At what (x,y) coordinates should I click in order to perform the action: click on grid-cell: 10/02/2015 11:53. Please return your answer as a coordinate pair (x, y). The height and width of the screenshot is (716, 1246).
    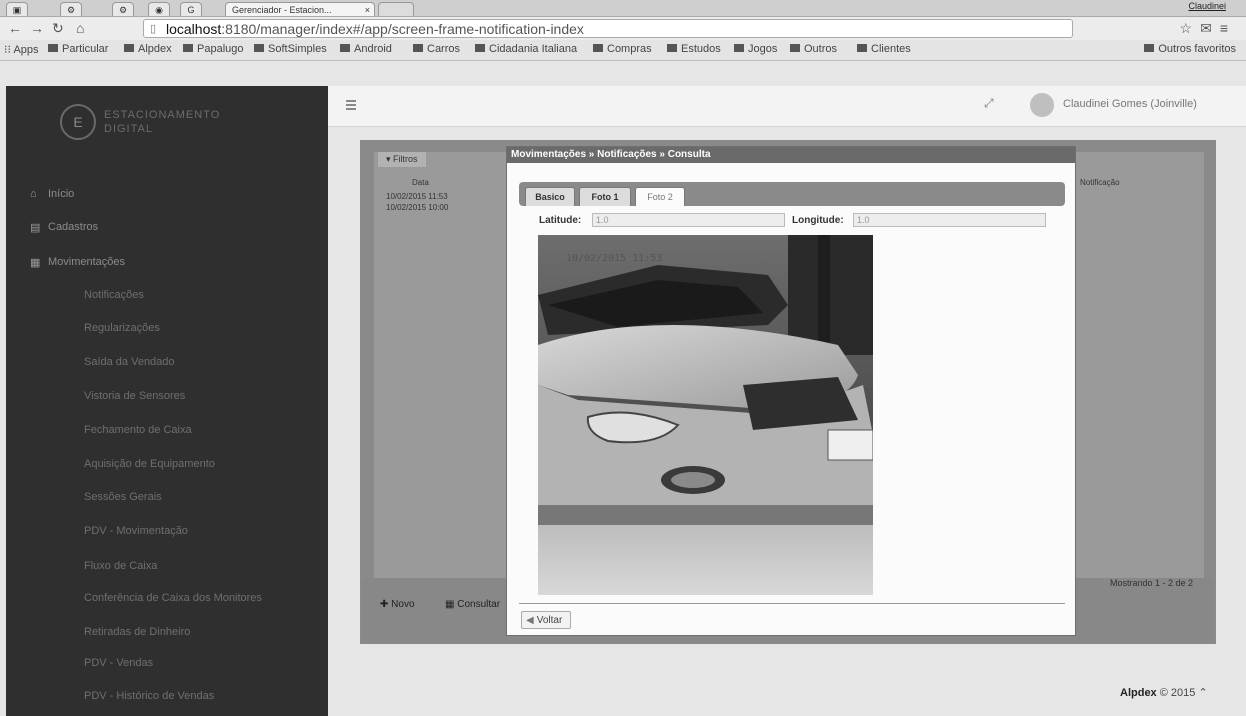
    Looking at the image, I should click on (417, 196).